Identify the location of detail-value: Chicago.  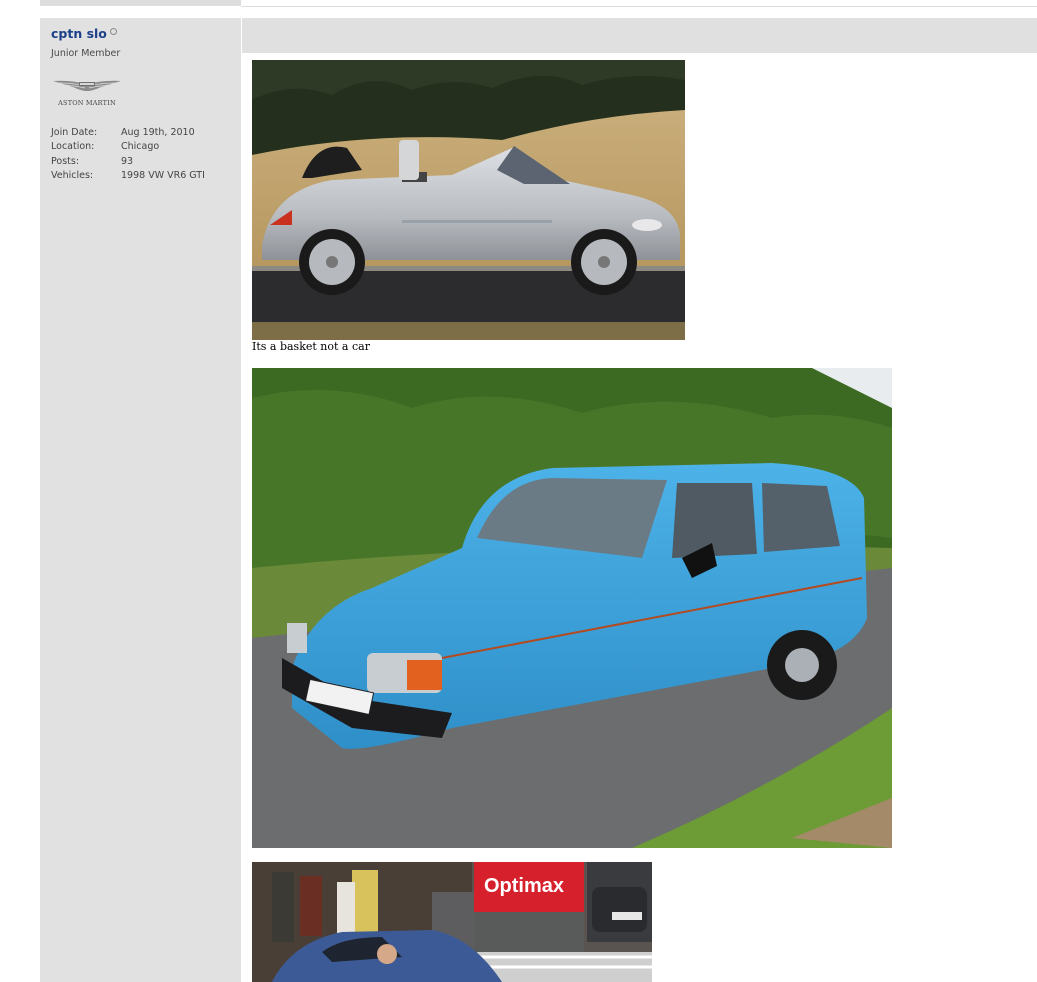
(140, 147).